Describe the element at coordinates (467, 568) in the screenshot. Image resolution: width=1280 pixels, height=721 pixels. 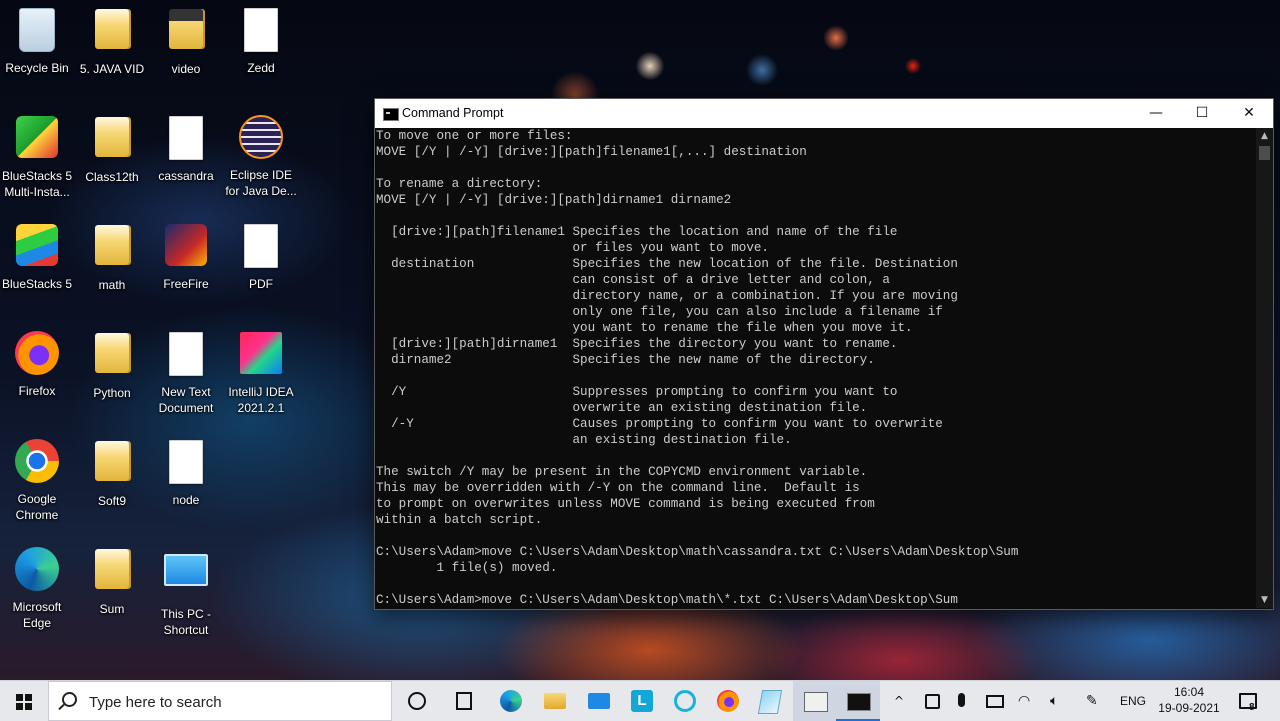
I see `console-line: 1 file(s) moved.` at that location.